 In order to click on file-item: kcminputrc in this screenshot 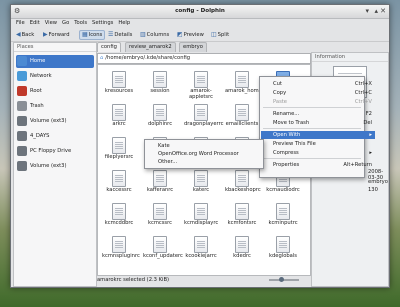, I will do `click(283, 215)`.